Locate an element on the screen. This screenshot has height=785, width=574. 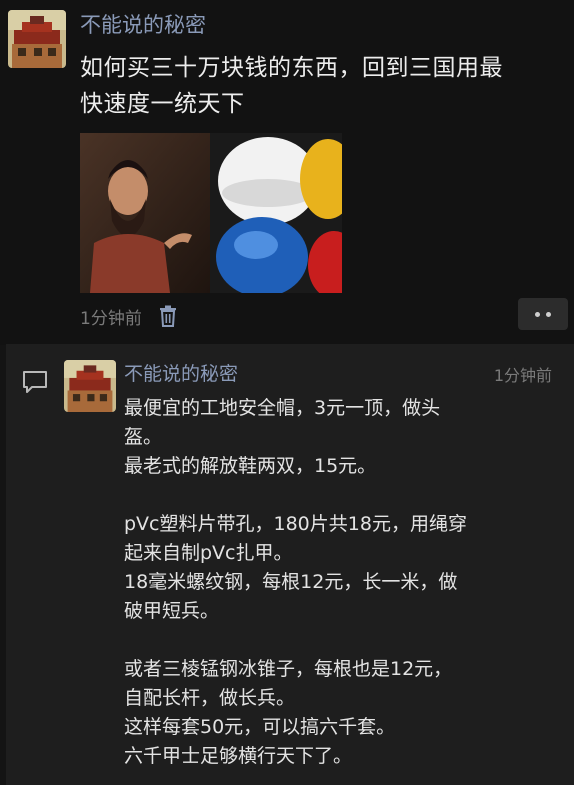
comment-line: 最便宜的工地安全帽，3元一顶，做头 is located at coordinates (282, 408).